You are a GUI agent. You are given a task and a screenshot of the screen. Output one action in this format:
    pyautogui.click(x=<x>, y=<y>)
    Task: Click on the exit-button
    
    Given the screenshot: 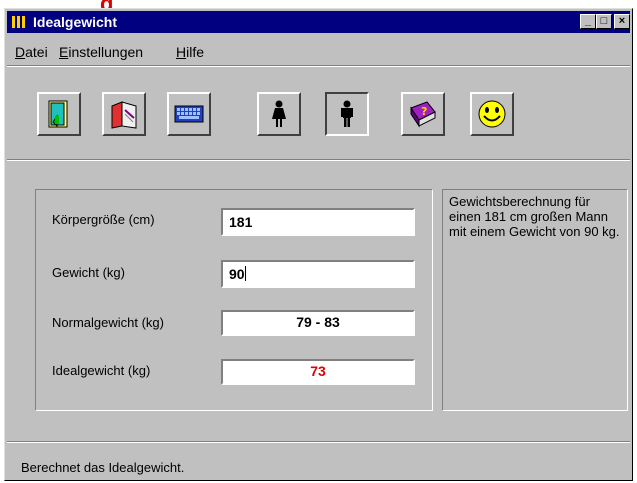 What is the action you would take?
    pyautogui.click(x=59, y=114)
    